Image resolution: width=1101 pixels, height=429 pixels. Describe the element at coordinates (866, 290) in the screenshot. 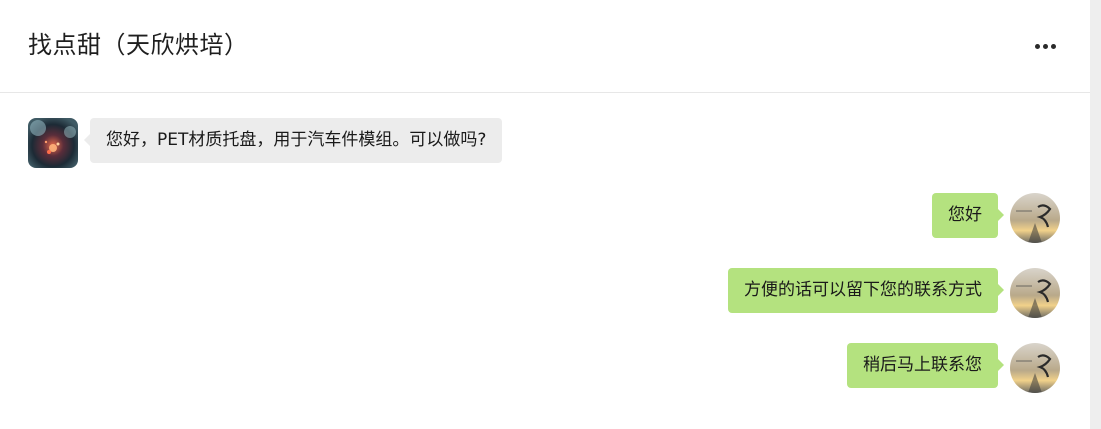

I see `message-bubble-outgoing: 方便的话可以留下您的联系方式` at that location.